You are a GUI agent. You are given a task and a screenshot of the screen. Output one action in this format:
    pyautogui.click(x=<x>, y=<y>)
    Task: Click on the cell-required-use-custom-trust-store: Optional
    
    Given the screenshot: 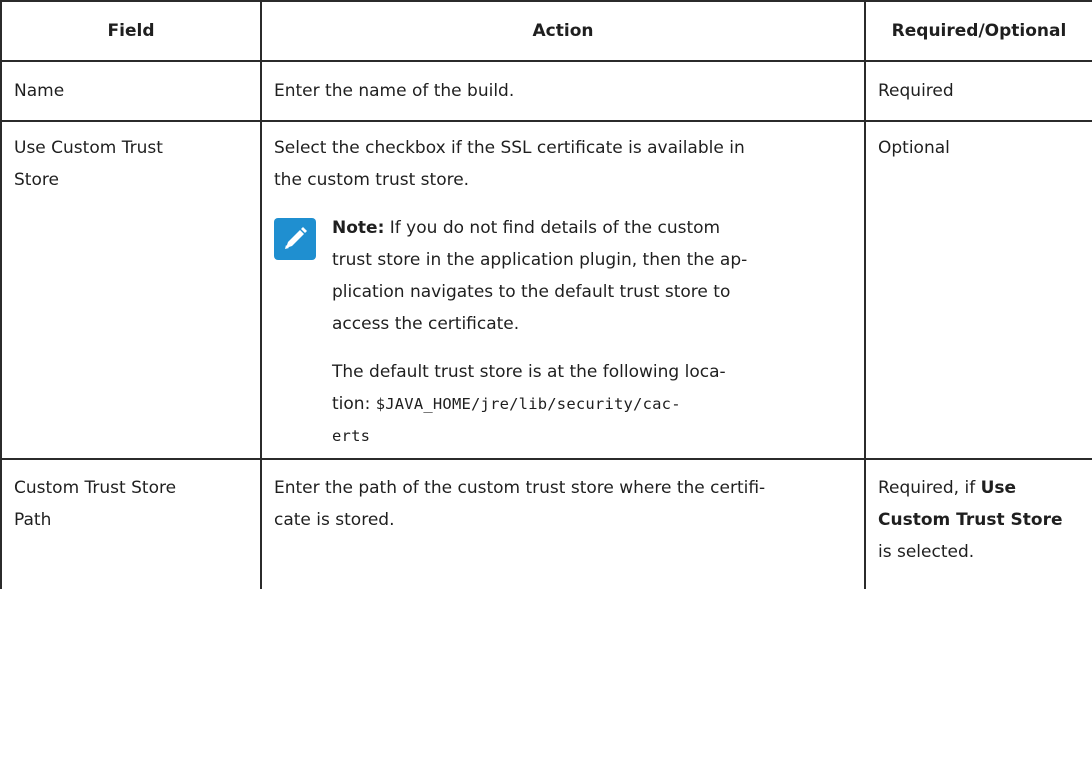 What is the action you would take?
    pyautogui.click(x=978, y=290)
    